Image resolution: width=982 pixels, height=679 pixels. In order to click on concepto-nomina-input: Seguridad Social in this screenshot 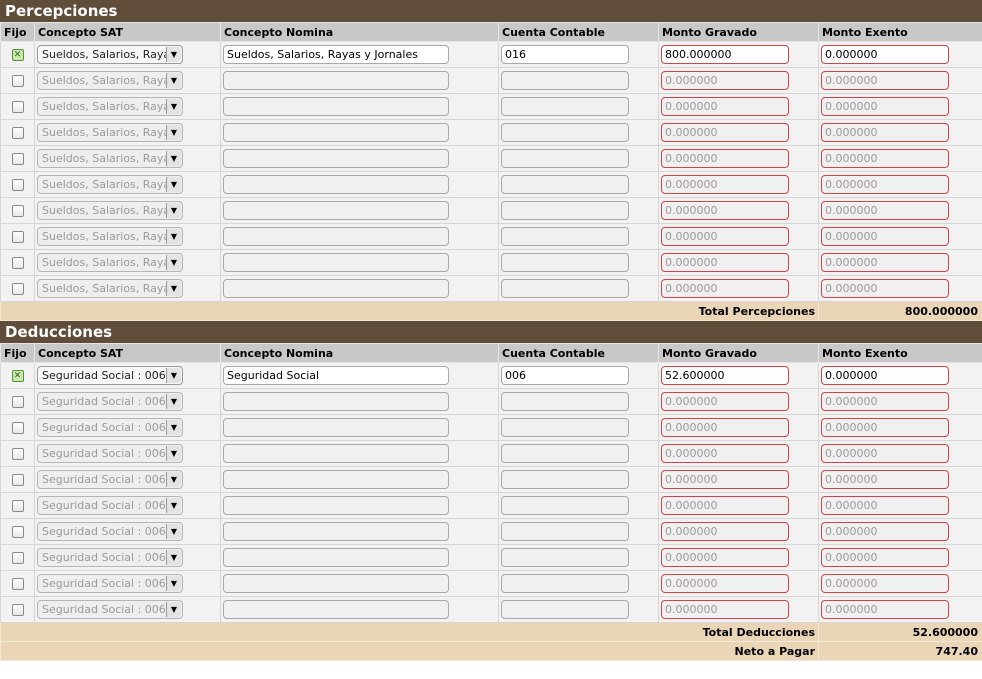, I will do `click(336, 375)`.